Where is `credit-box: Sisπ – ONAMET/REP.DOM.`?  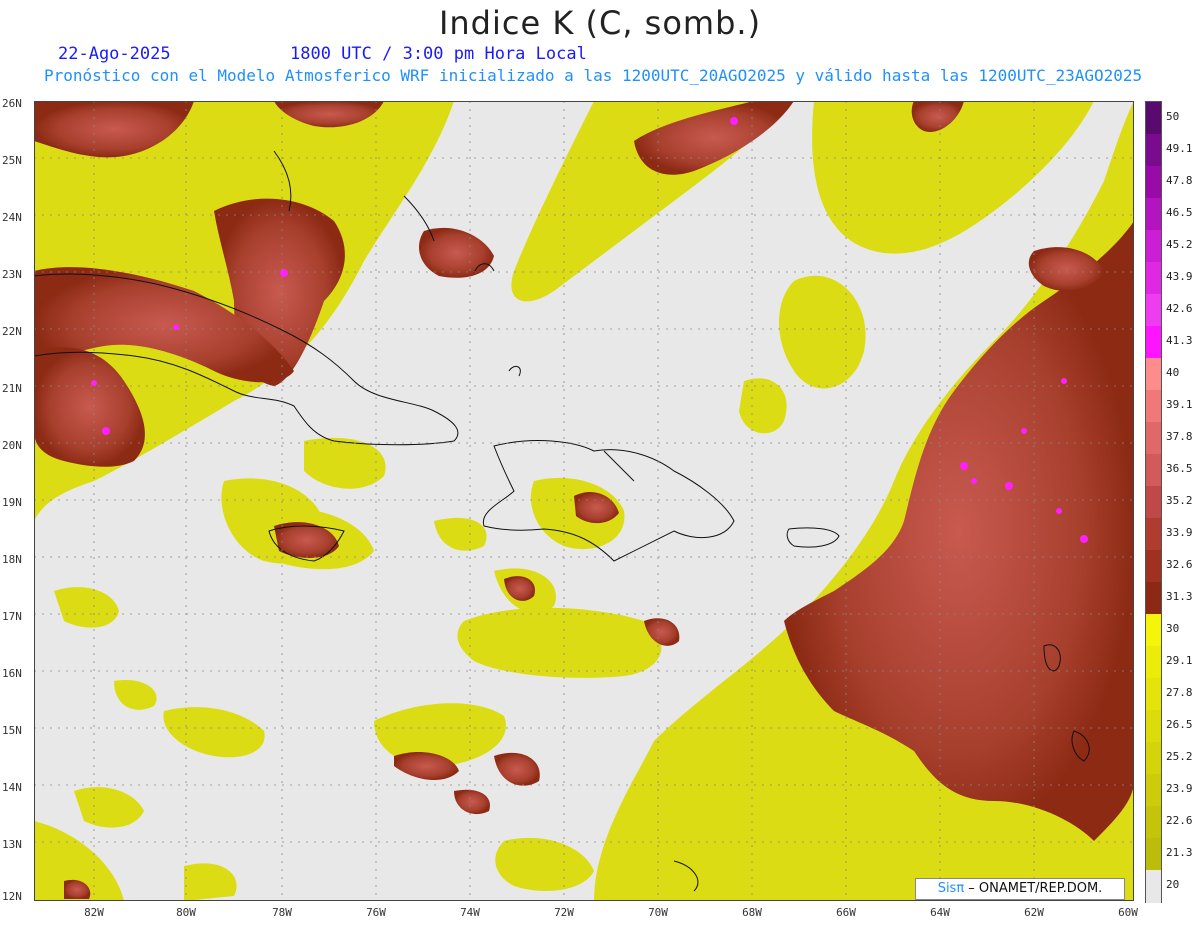
credit-box: Sisπ – ONAMET/REP.DOM. is located at coordinates (1020, 889).